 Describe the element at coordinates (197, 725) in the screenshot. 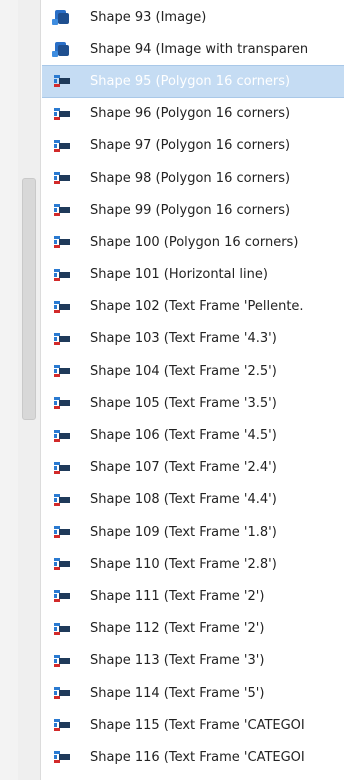

I see `list-item-label: Shape 115 (Text Frame 'CATEGOI` at that location.